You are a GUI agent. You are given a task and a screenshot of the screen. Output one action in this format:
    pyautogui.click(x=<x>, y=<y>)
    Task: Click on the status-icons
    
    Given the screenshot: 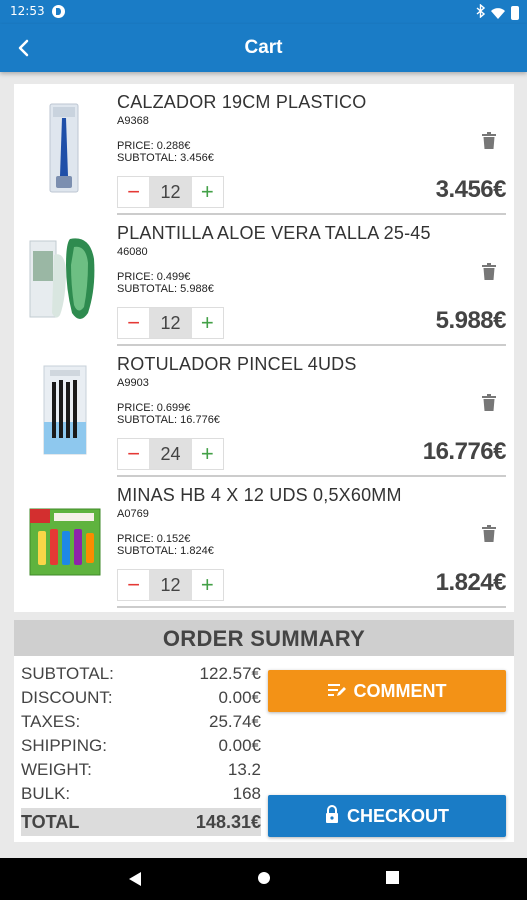 What is the action you would take?
    pyautogui.click(x=497, y=12)
    